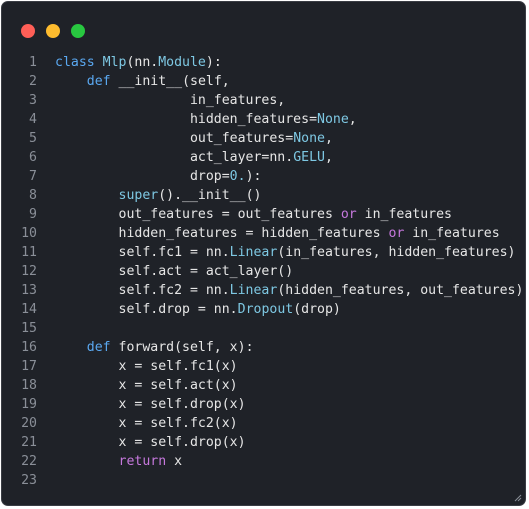  I want to click on code-text: def __init__(self,, so click(142, 81).